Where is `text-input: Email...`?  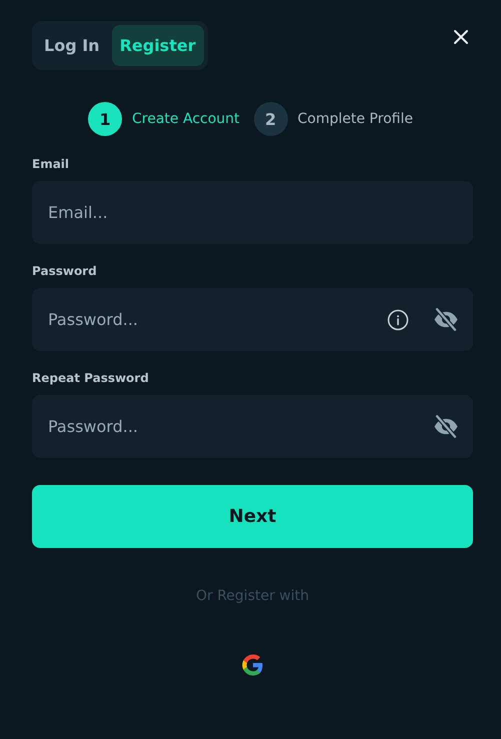
text-input: Email... is located at coordinates (252, 212).